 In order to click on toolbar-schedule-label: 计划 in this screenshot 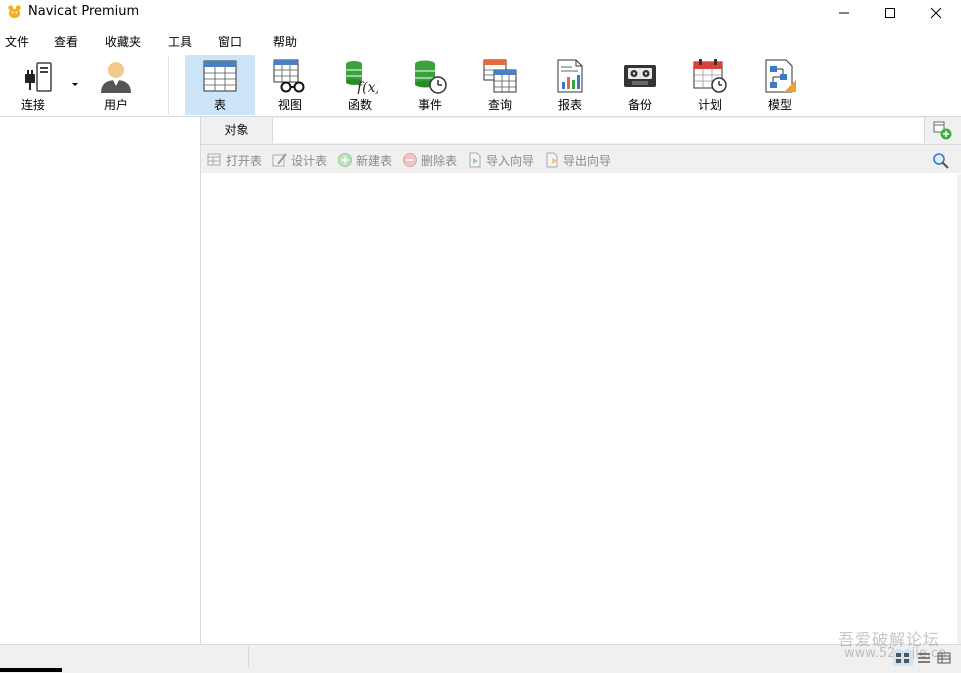, I will do `click(709, 105)`.